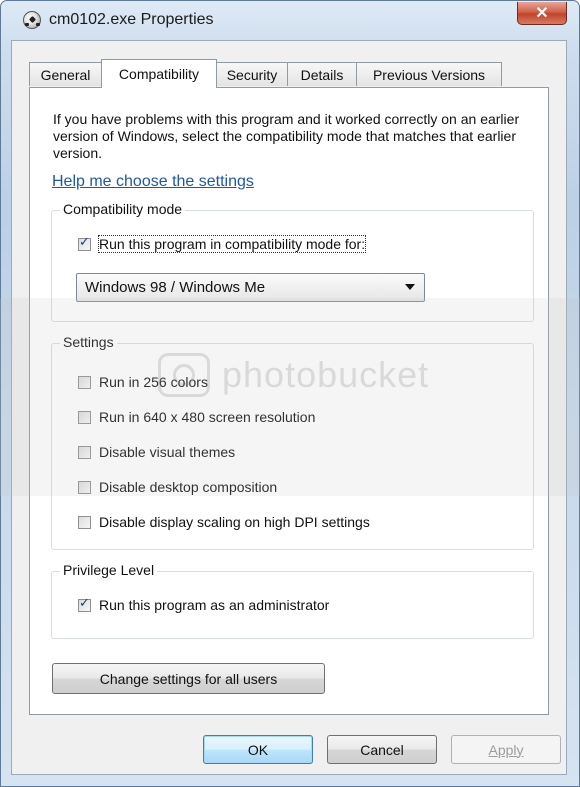  I want to click on chevron-down-icon, so click(410, 287).